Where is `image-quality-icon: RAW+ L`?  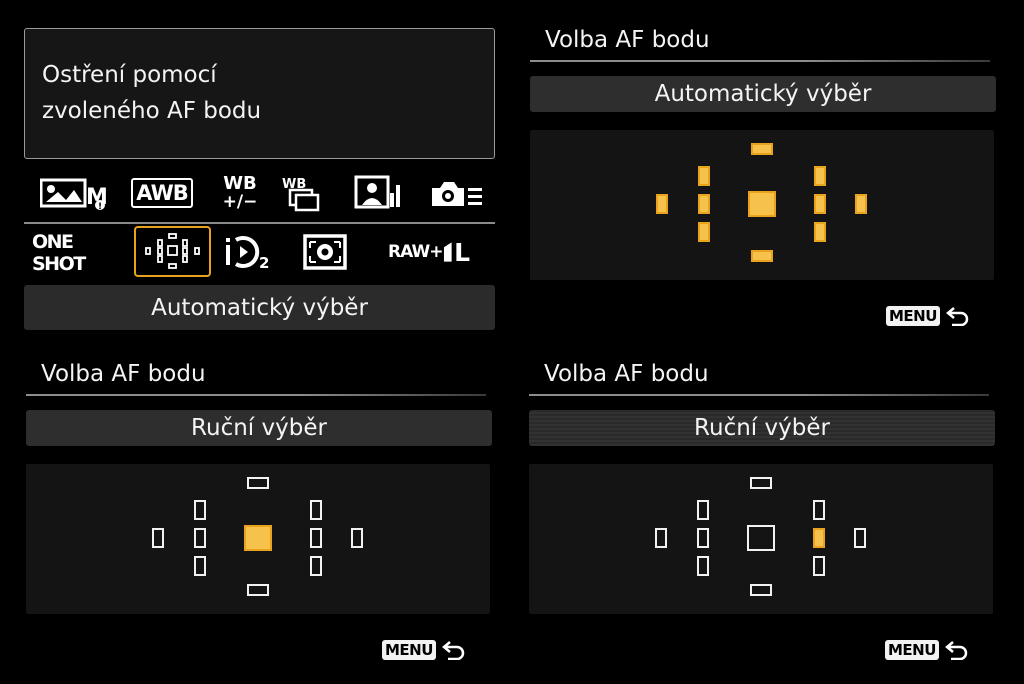 image-quality-icon: RAW+ L is located at coordinates (429, 252).